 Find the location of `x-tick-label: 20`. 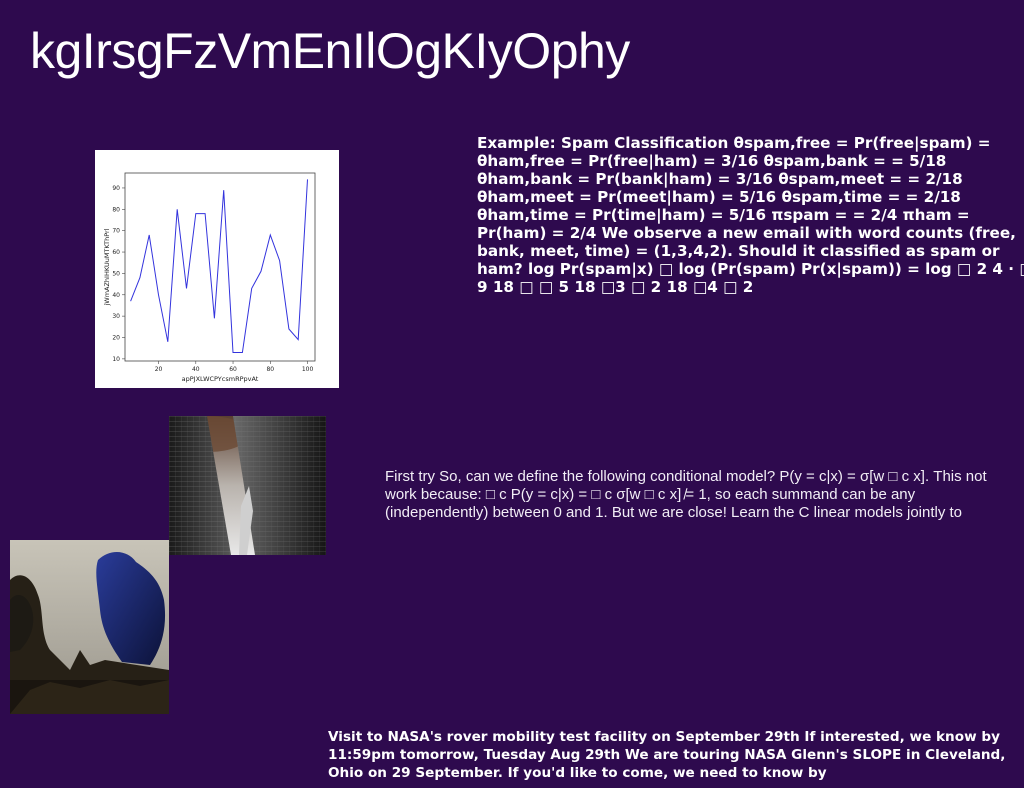

x-tick-label: 20 is located at coordinates (159, 369).